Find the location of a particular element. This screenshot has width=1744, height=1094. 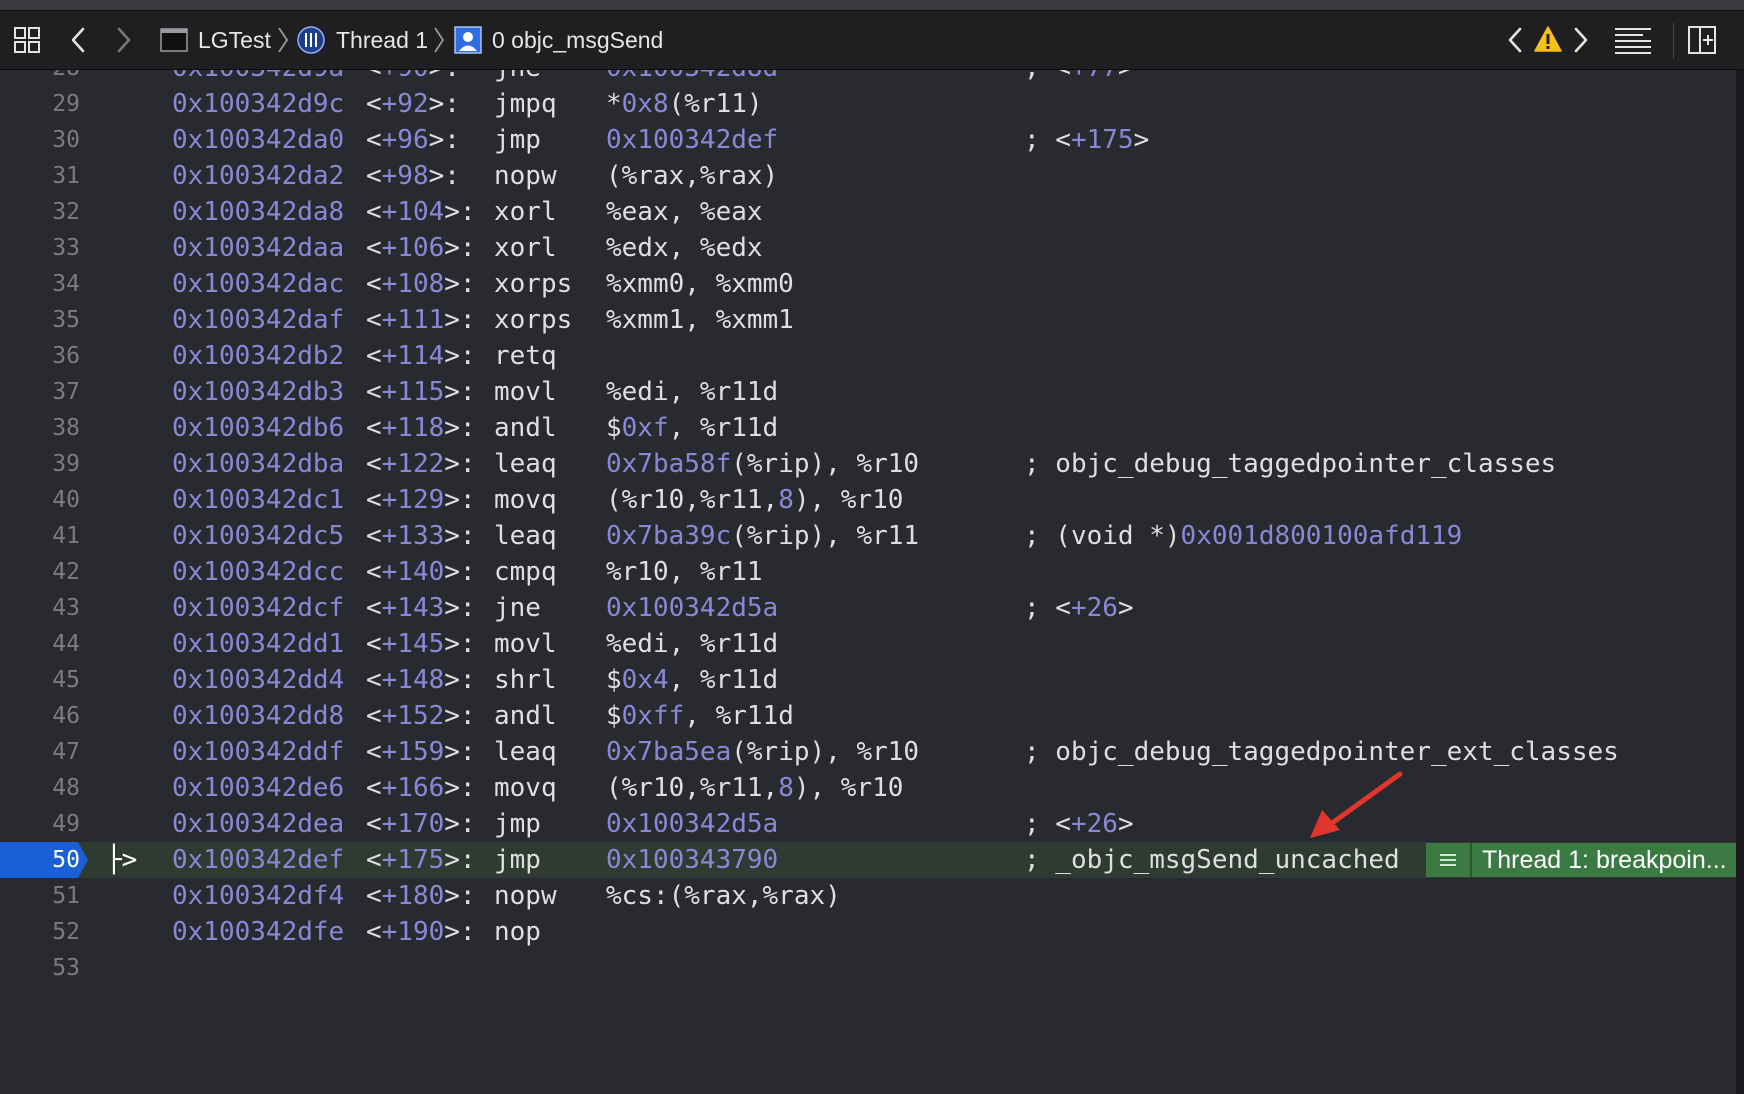

split-editor-icon is located at coordinates (1702, 40).